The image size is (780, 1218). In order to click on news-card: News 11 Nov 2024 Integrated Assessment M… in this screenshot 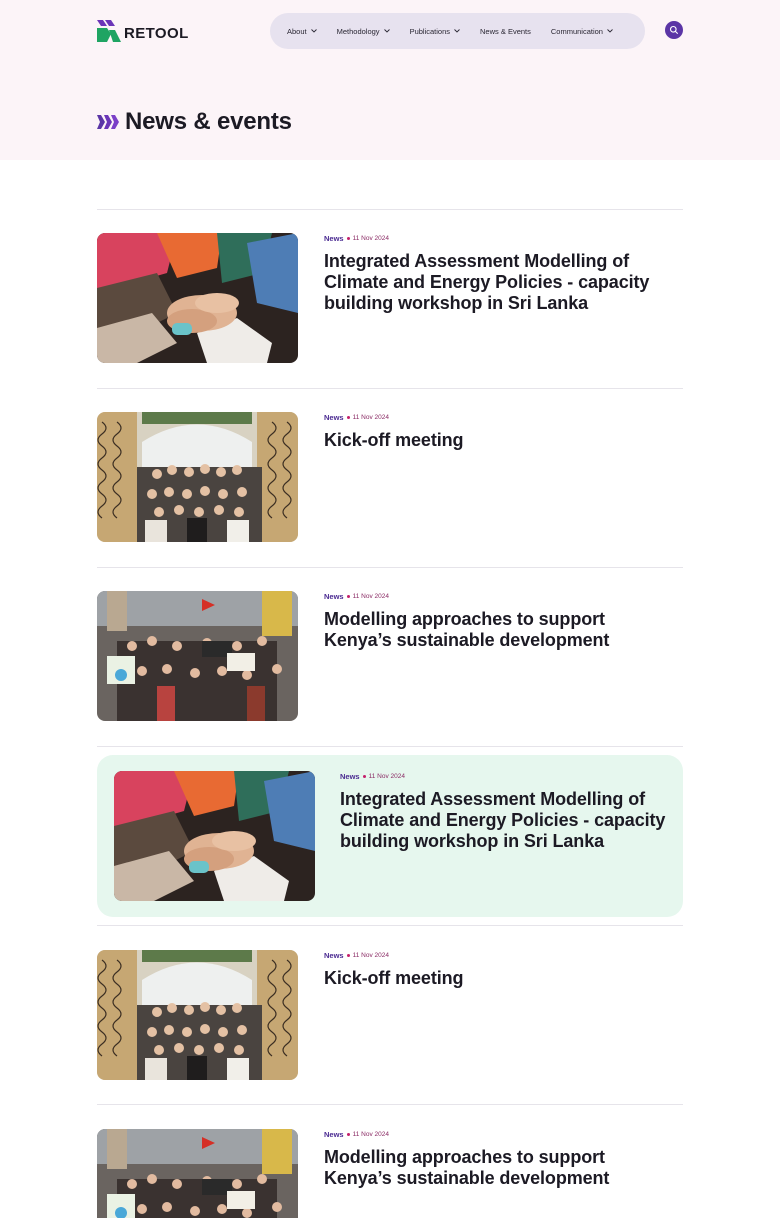, I will do `click(390, 299)`.